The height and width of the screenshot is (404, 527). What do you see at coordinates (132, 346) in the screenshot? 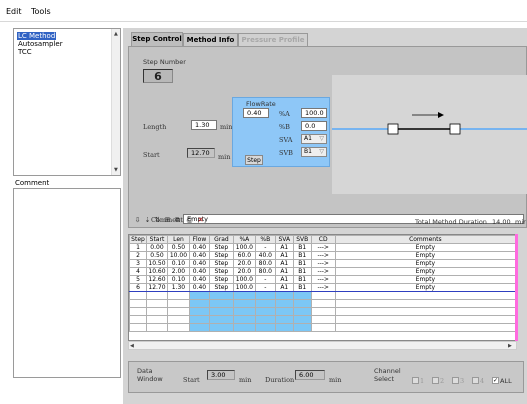
I see `scroll-left-icon: ◀` at bounding box center [132, 346].